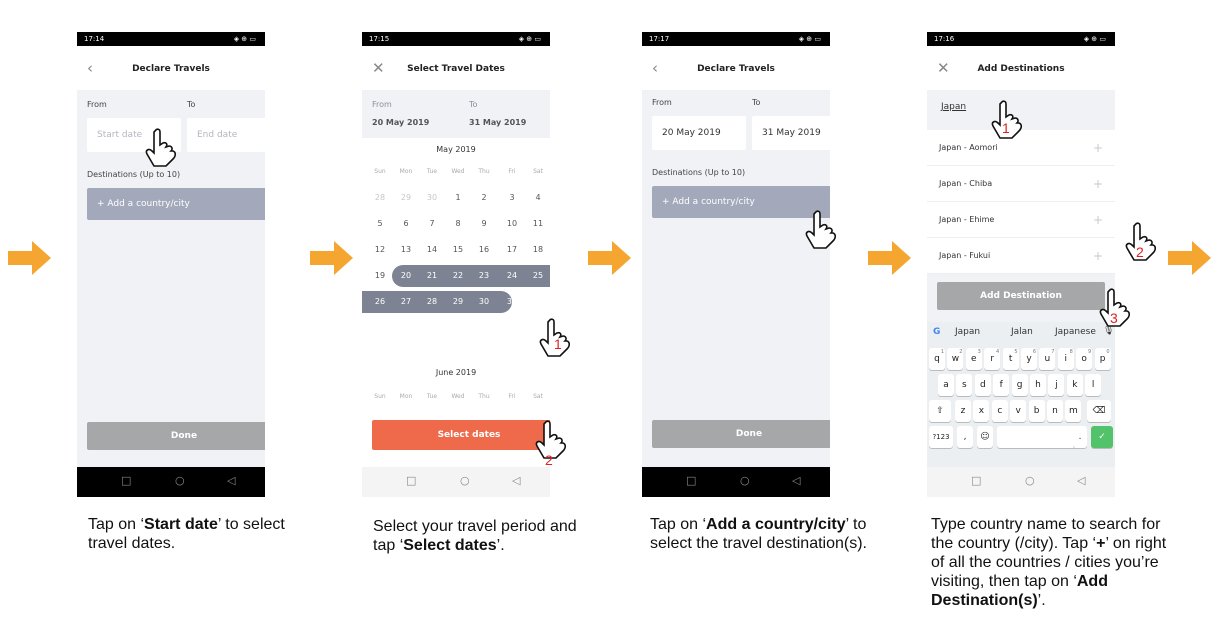  Describe the element at coordinates (1084, 359) in the screenshot. I see `keyboard-key: o9` at that location.